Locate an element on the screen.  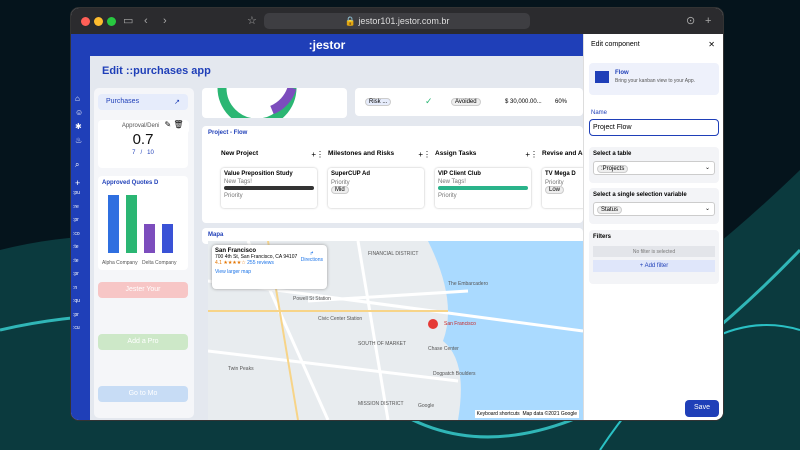
kpi-toolbar: ✎ 🗑 is located at coordinates (174, 127).